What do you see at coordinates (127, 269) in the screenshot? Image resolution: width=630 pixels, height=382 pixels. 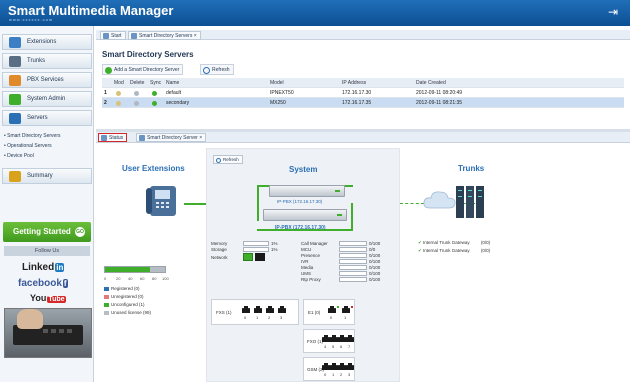 I see `usage-bar-fill` at bounding box center [127, 269].